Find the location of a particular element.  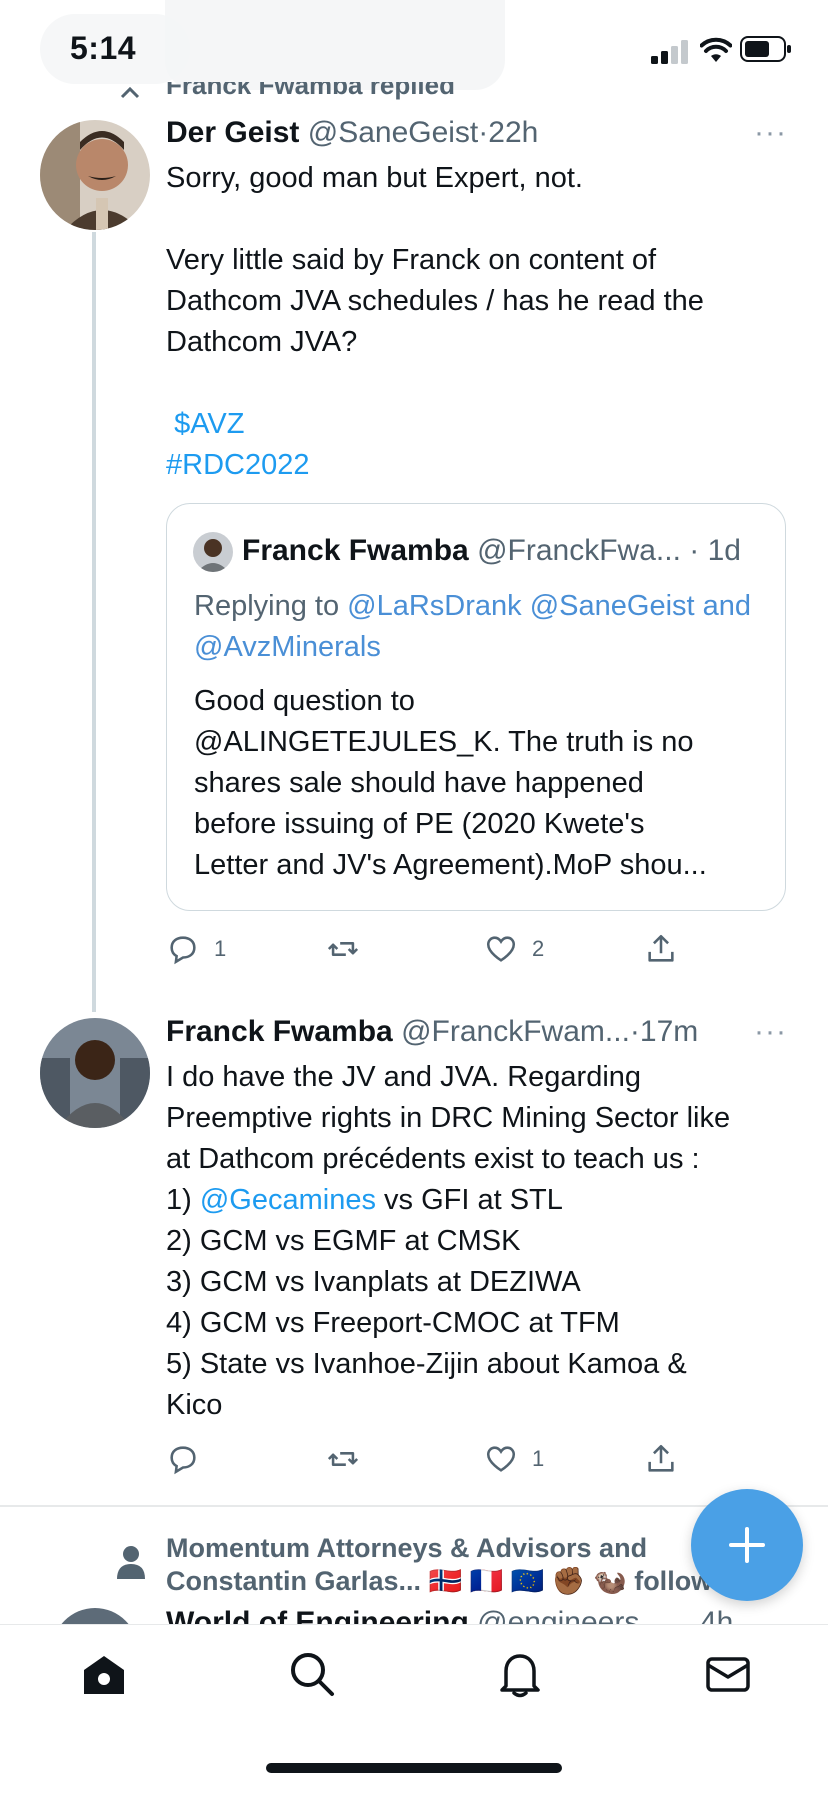

search-icon is located at coordinates (312, 1674).